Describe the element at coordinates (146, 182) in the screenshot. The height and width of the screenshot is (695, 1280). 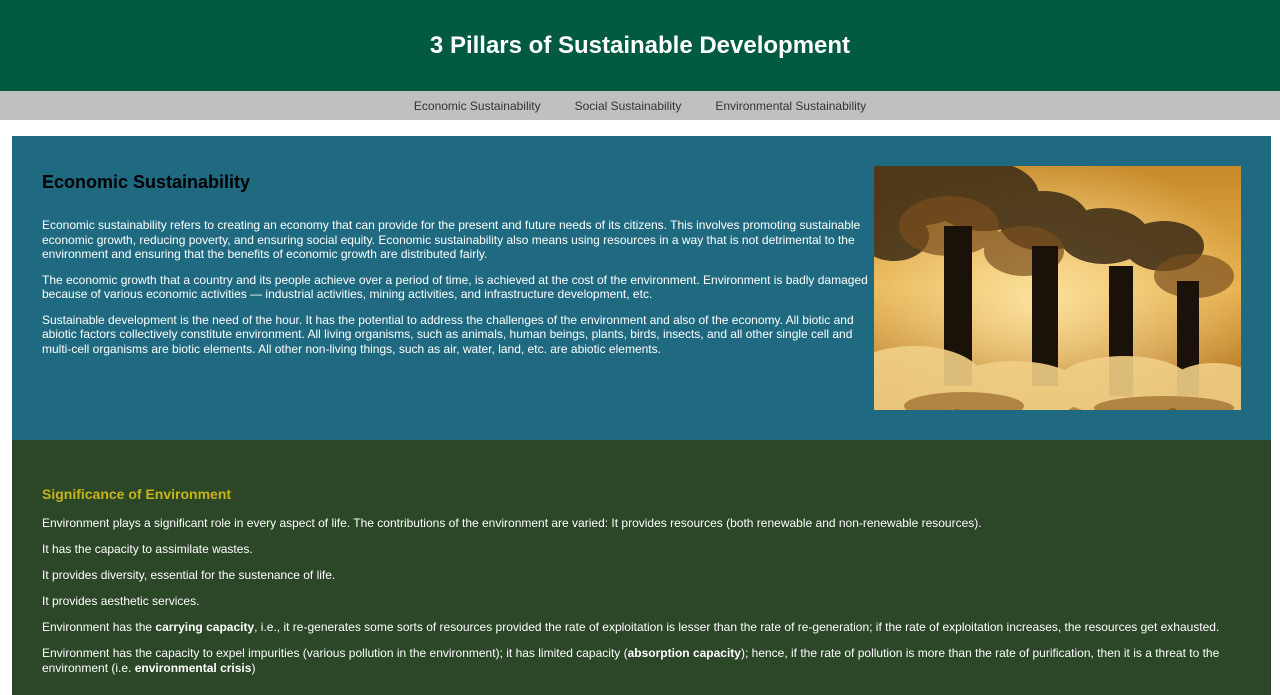
I see `economic-title: Economic Sustainability` at that location.